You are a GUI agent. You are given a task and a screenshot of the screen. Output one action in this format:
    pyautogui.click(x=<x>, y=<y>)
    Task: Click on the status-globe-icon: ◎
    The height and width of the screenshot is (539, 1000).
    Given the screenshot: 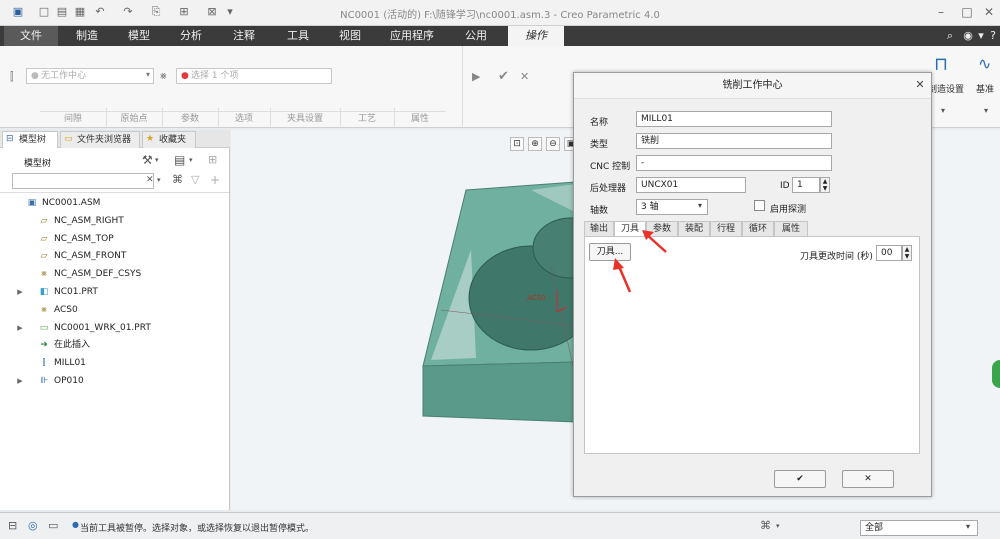 What is the action you would take?
    pyautogui.click(x=33, y=525)
    